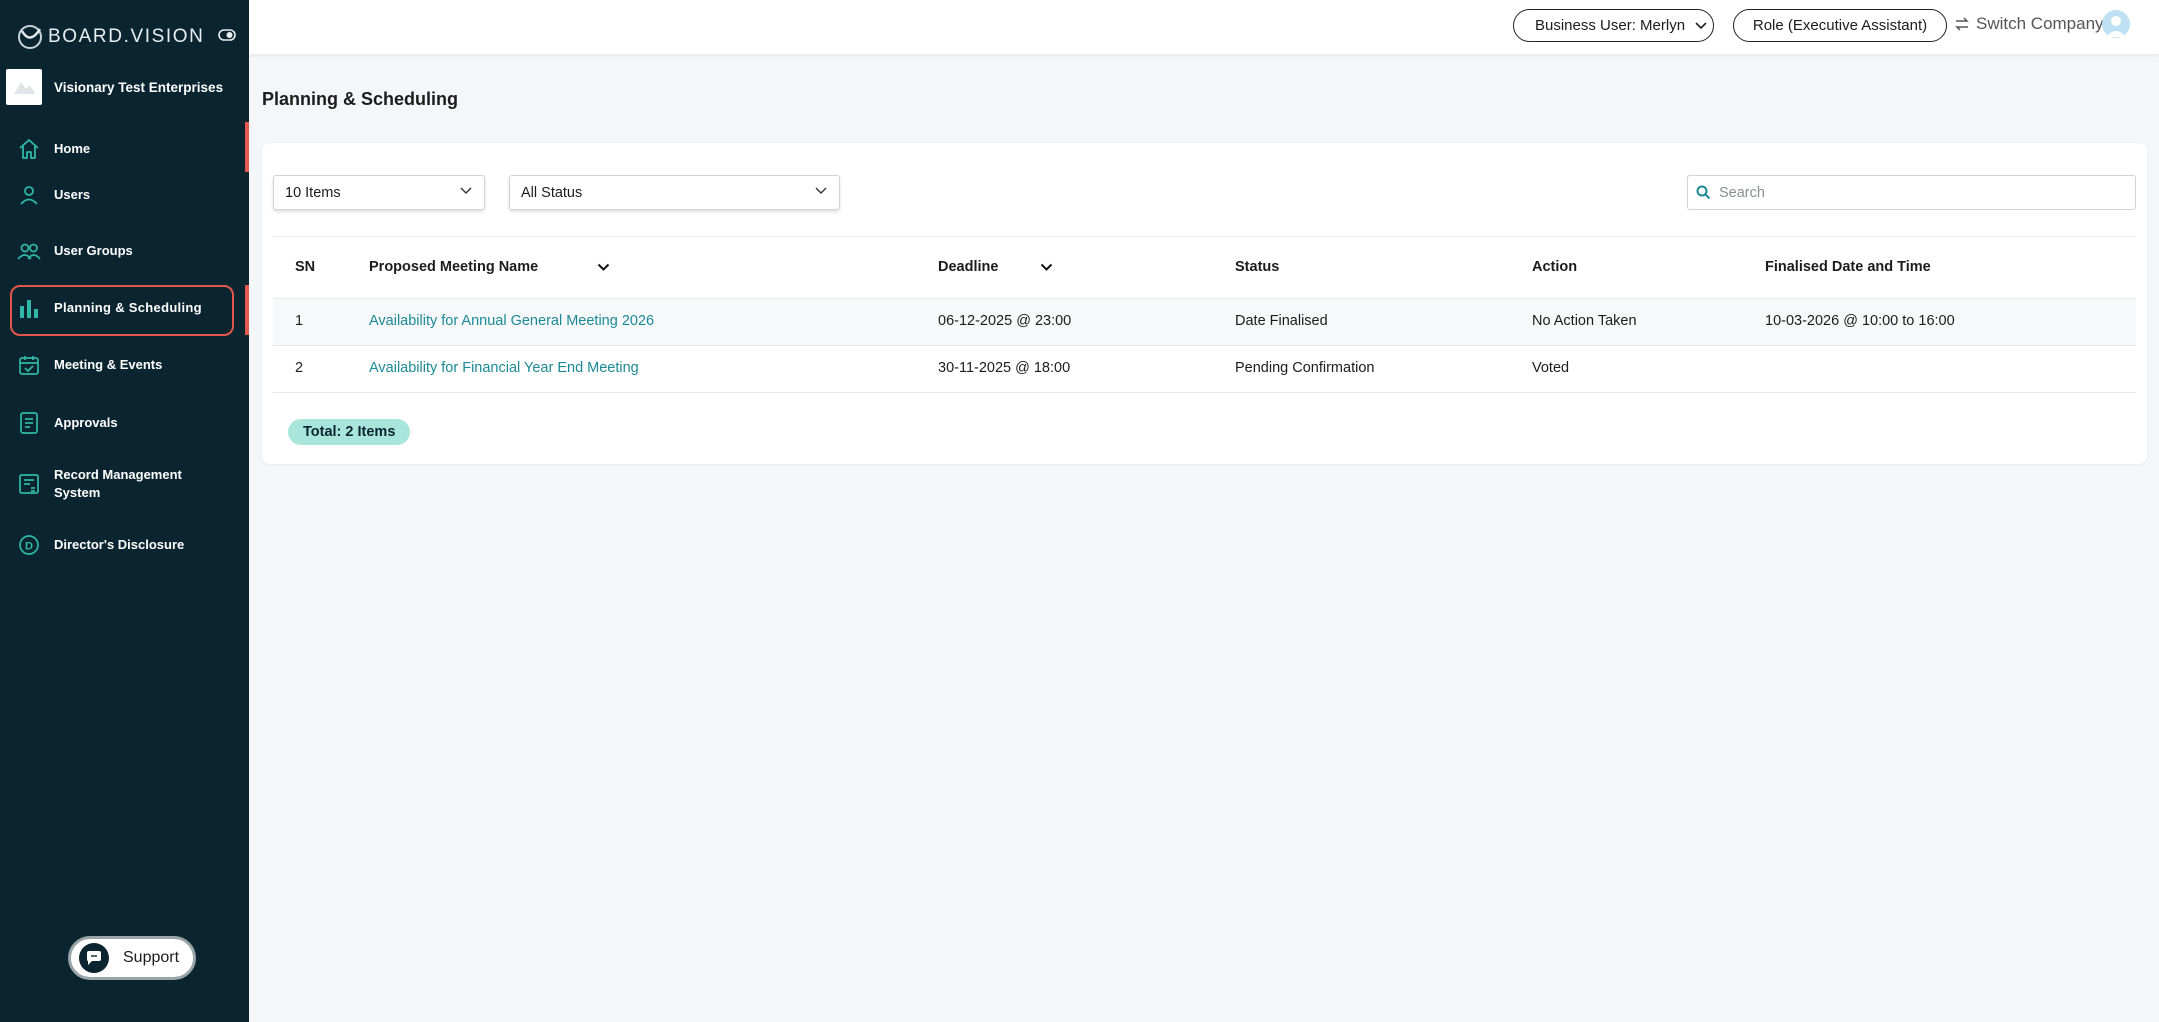 The height and width of the screenshot is (1022, 2159). Describe the element at coordinates (1703, 192) in the screenshot. I see `search-icon` at that location.